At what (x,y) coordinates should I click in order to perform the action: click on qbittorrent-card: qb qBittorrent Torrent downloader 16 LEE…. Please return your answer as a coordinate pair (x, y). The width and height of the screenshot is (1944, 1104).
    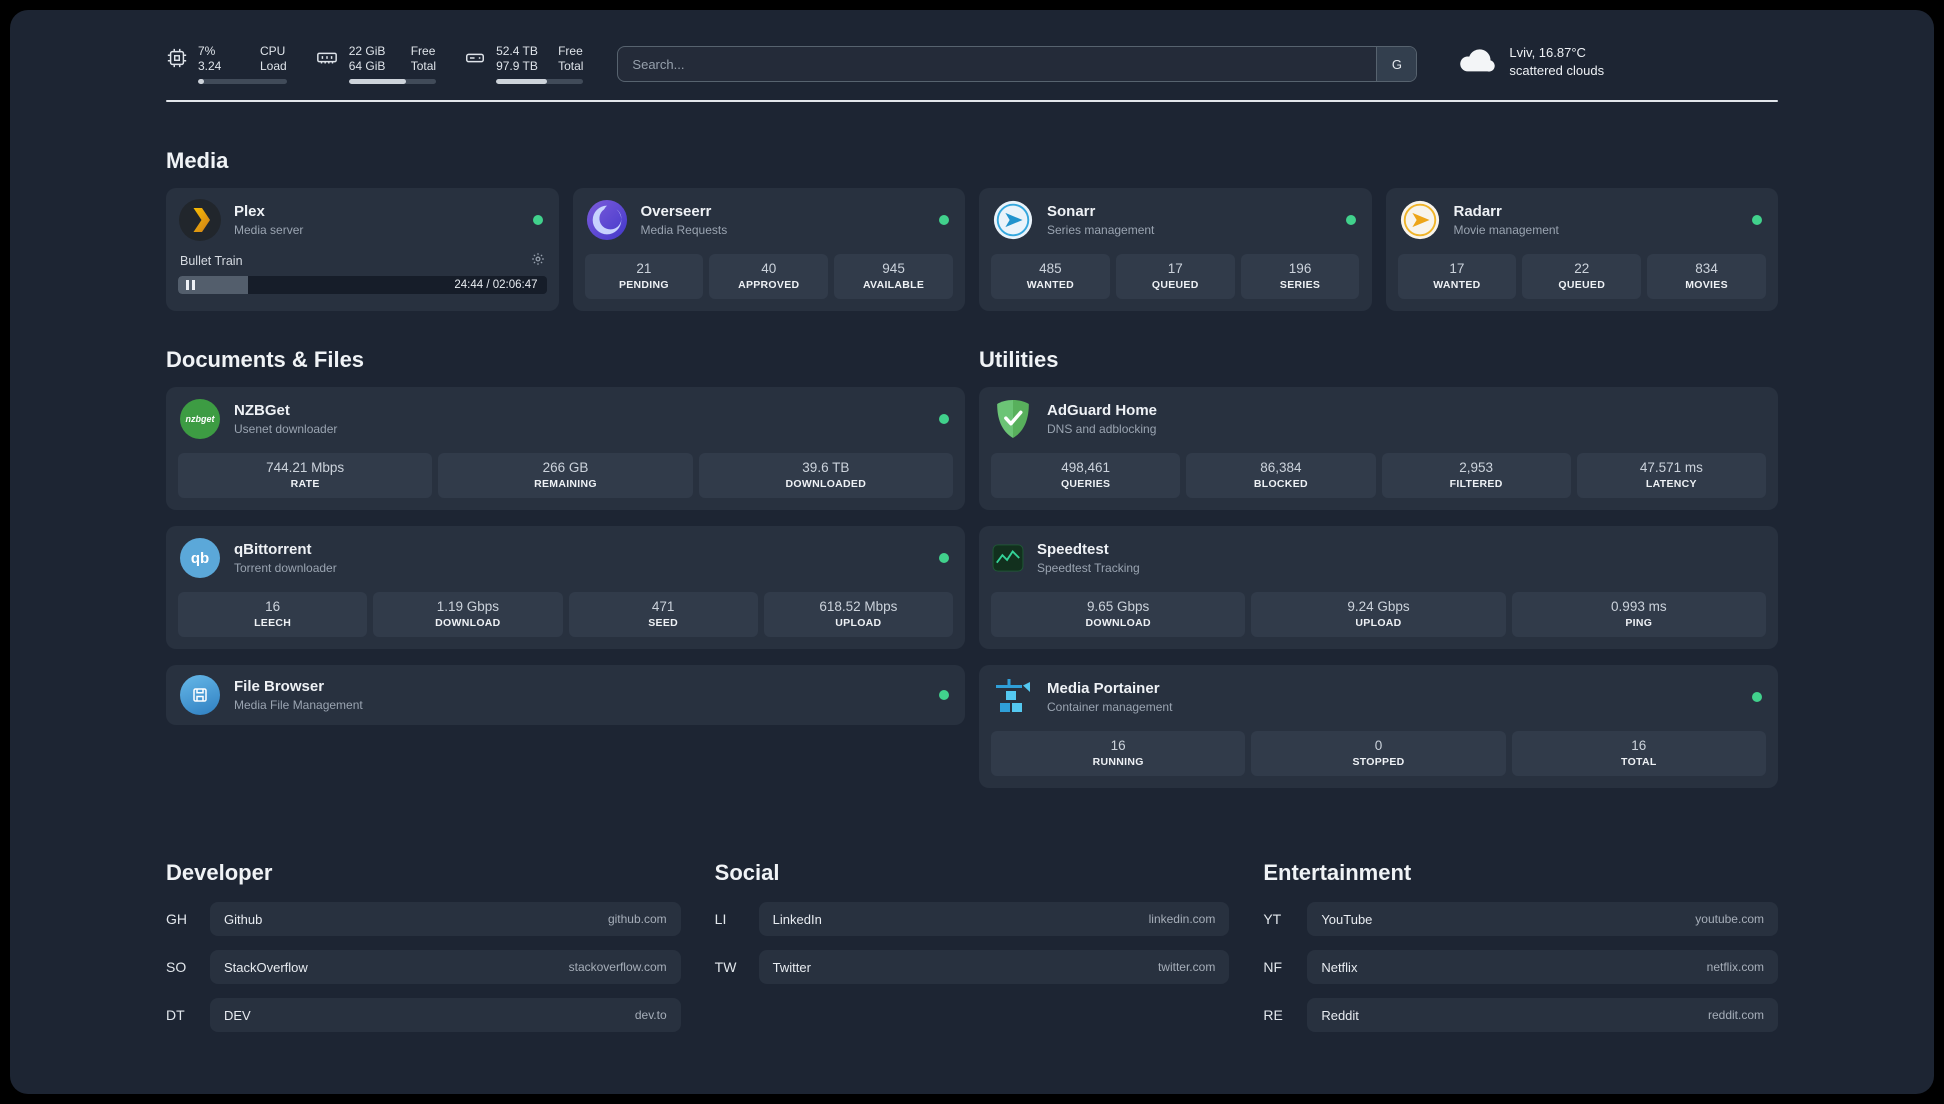
    Looking at the image, I should click on (565, 587).